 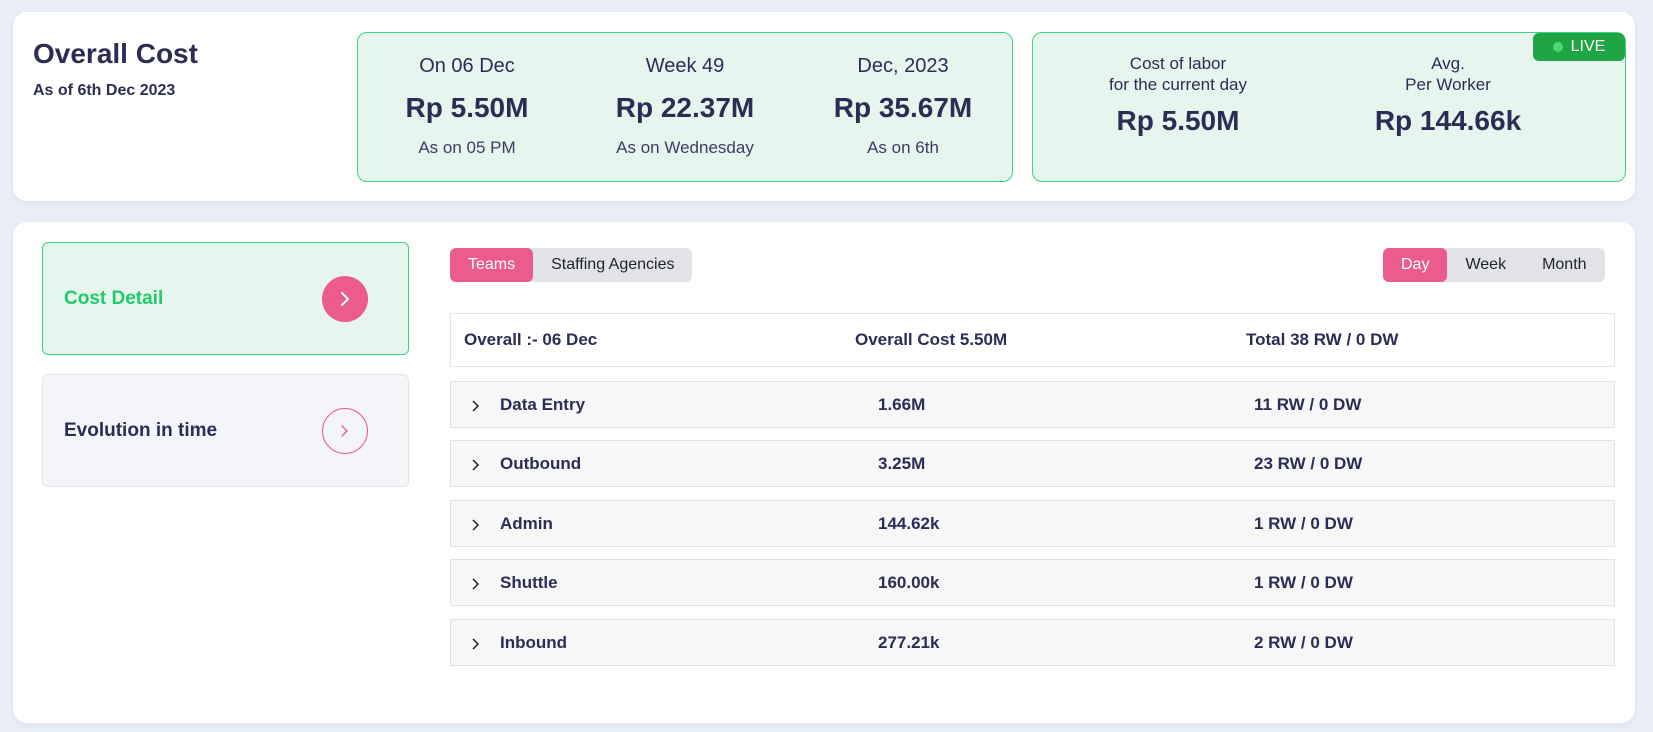 What do you see at coordinates (1303, 642) in the screenshot?
I see `row-workers: 2 RW / 0 DW` at bounding box center [1303, 642].